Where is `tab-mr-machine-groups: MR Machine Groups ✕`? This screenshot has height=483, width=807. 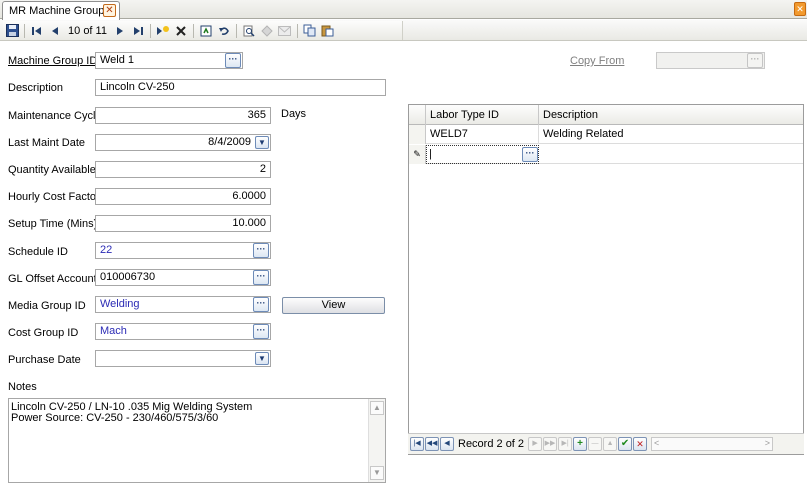
tab-mr-machine-groups: MR Machine Groups ✕ is located at coordinates (61, 10).